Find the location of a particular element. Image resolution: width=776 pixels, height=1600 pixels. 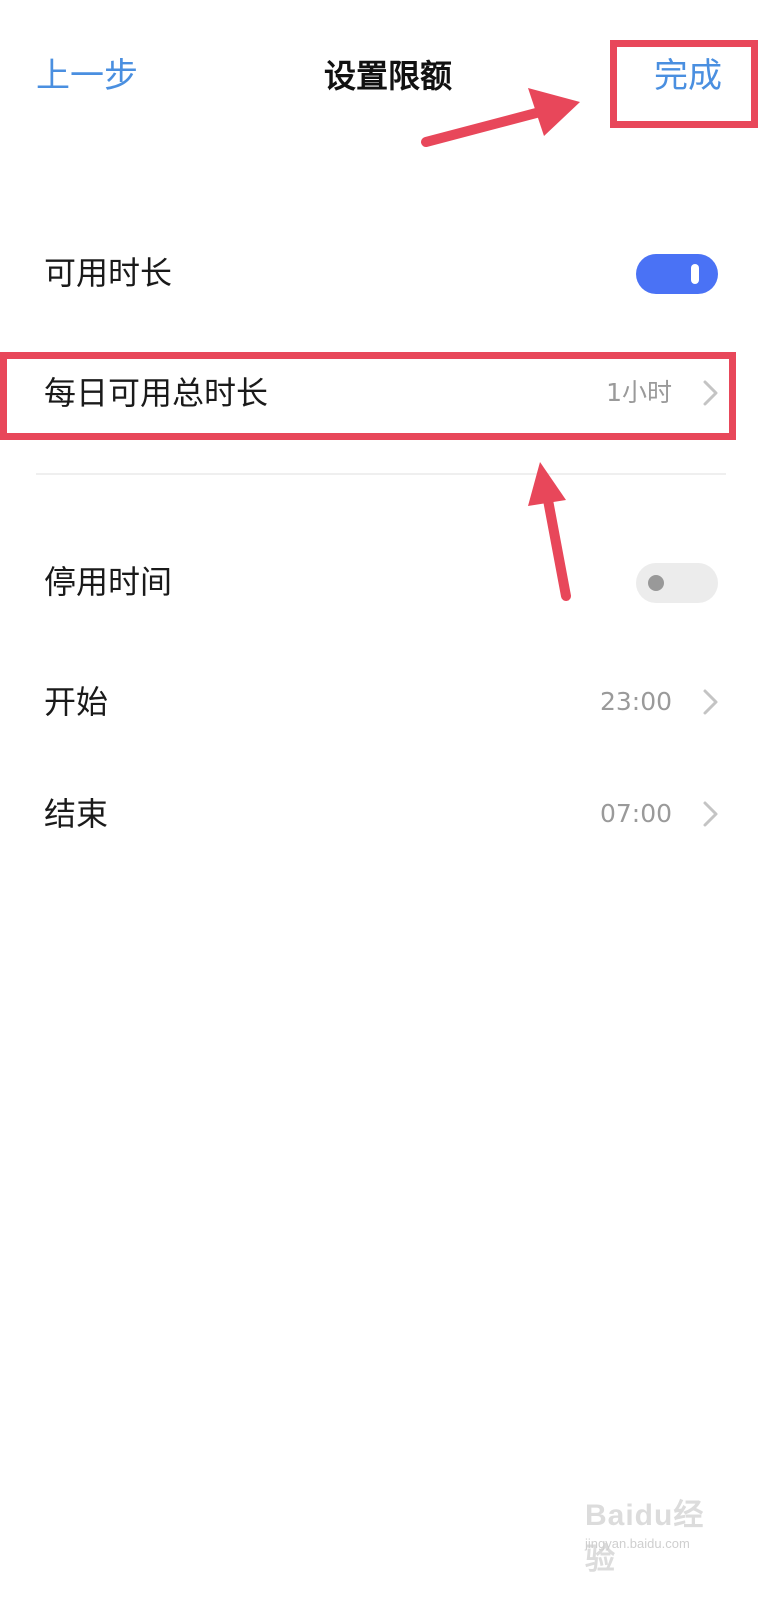

watermark-brand: Baidu经验 is located at coordinates (645, 1537).